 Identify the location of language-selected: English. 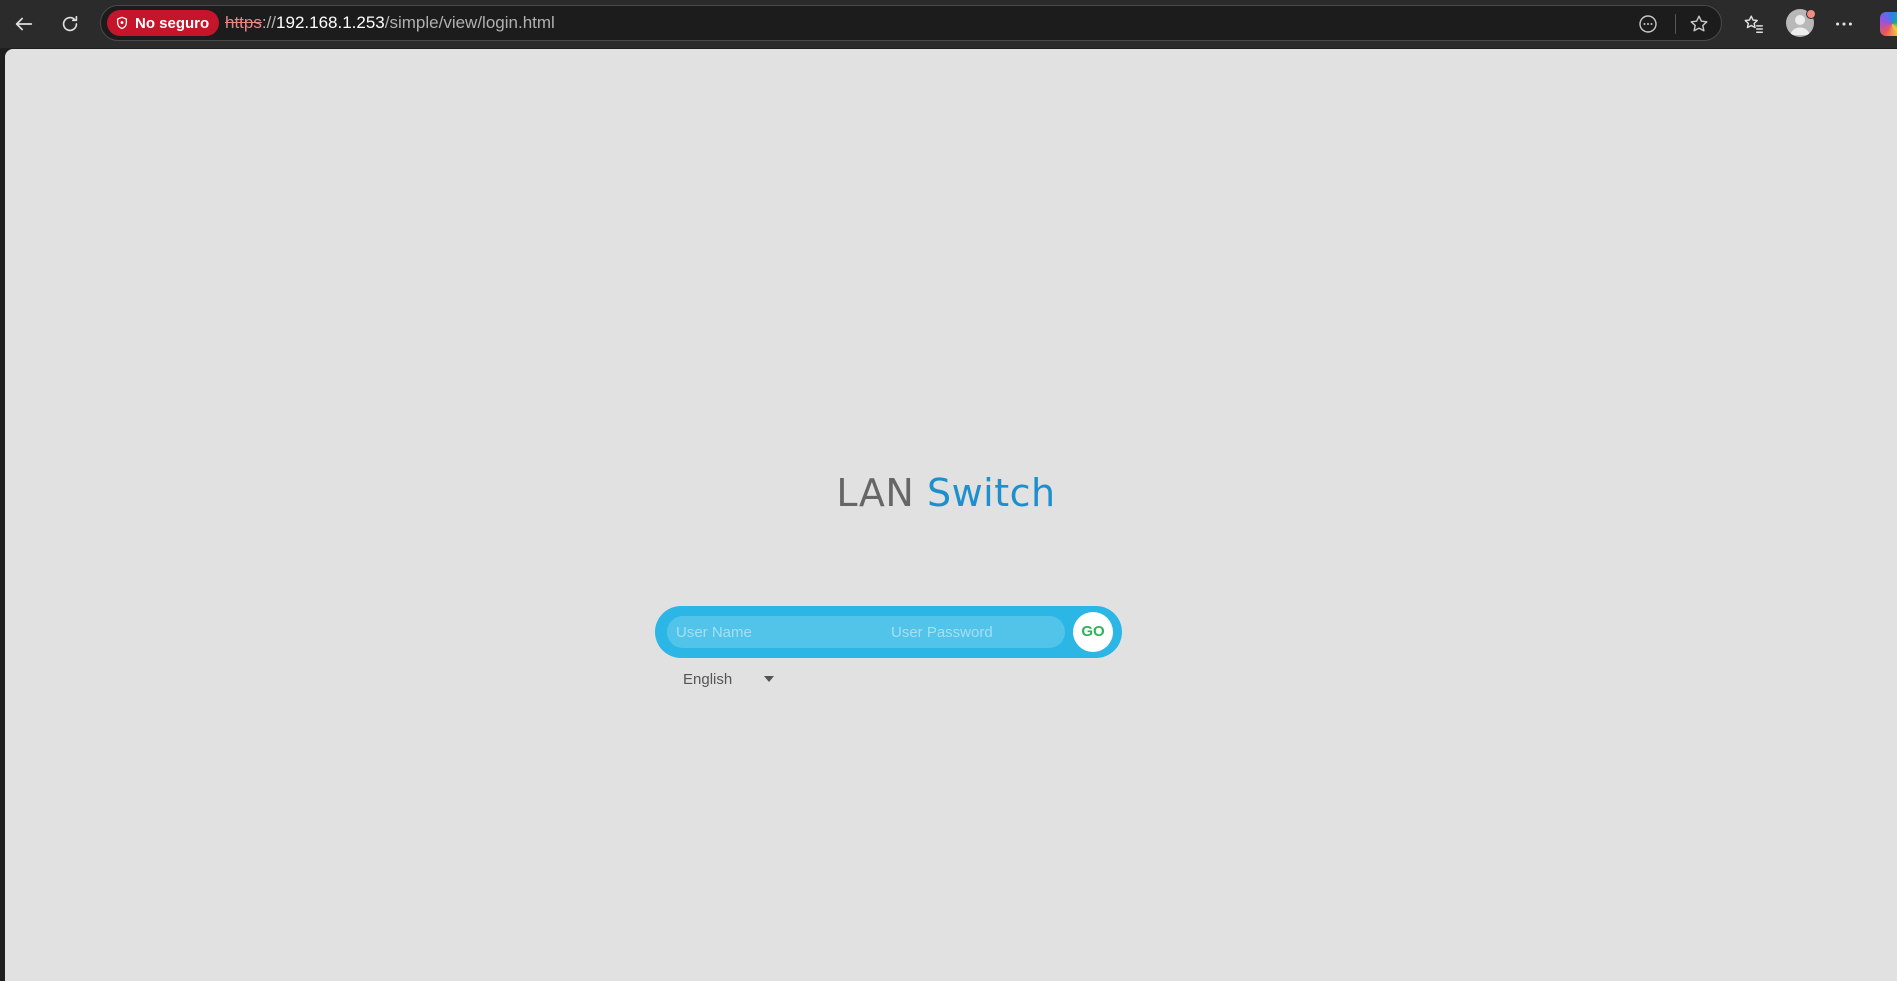
(708, 679).